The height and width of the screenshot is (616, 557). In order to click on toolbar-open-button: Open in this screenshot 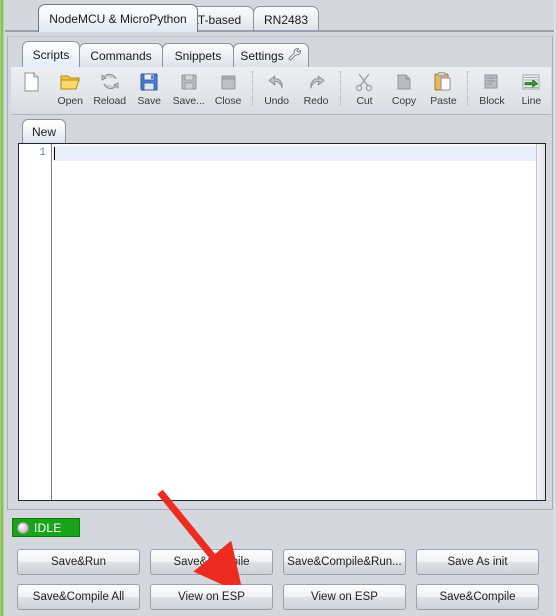, I will do `click(69, 90)`.